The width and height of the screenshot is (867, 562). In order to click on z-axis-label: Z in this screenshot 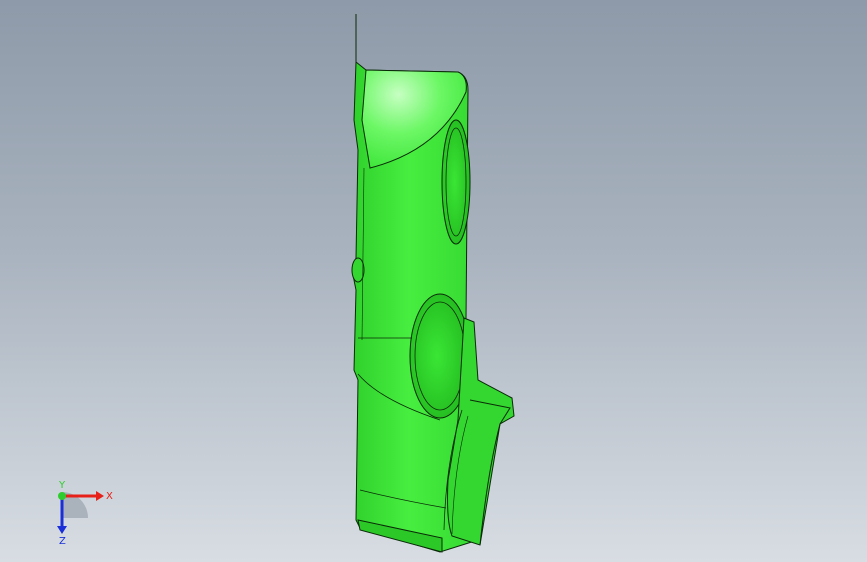, I will do `click(62, 541)`.